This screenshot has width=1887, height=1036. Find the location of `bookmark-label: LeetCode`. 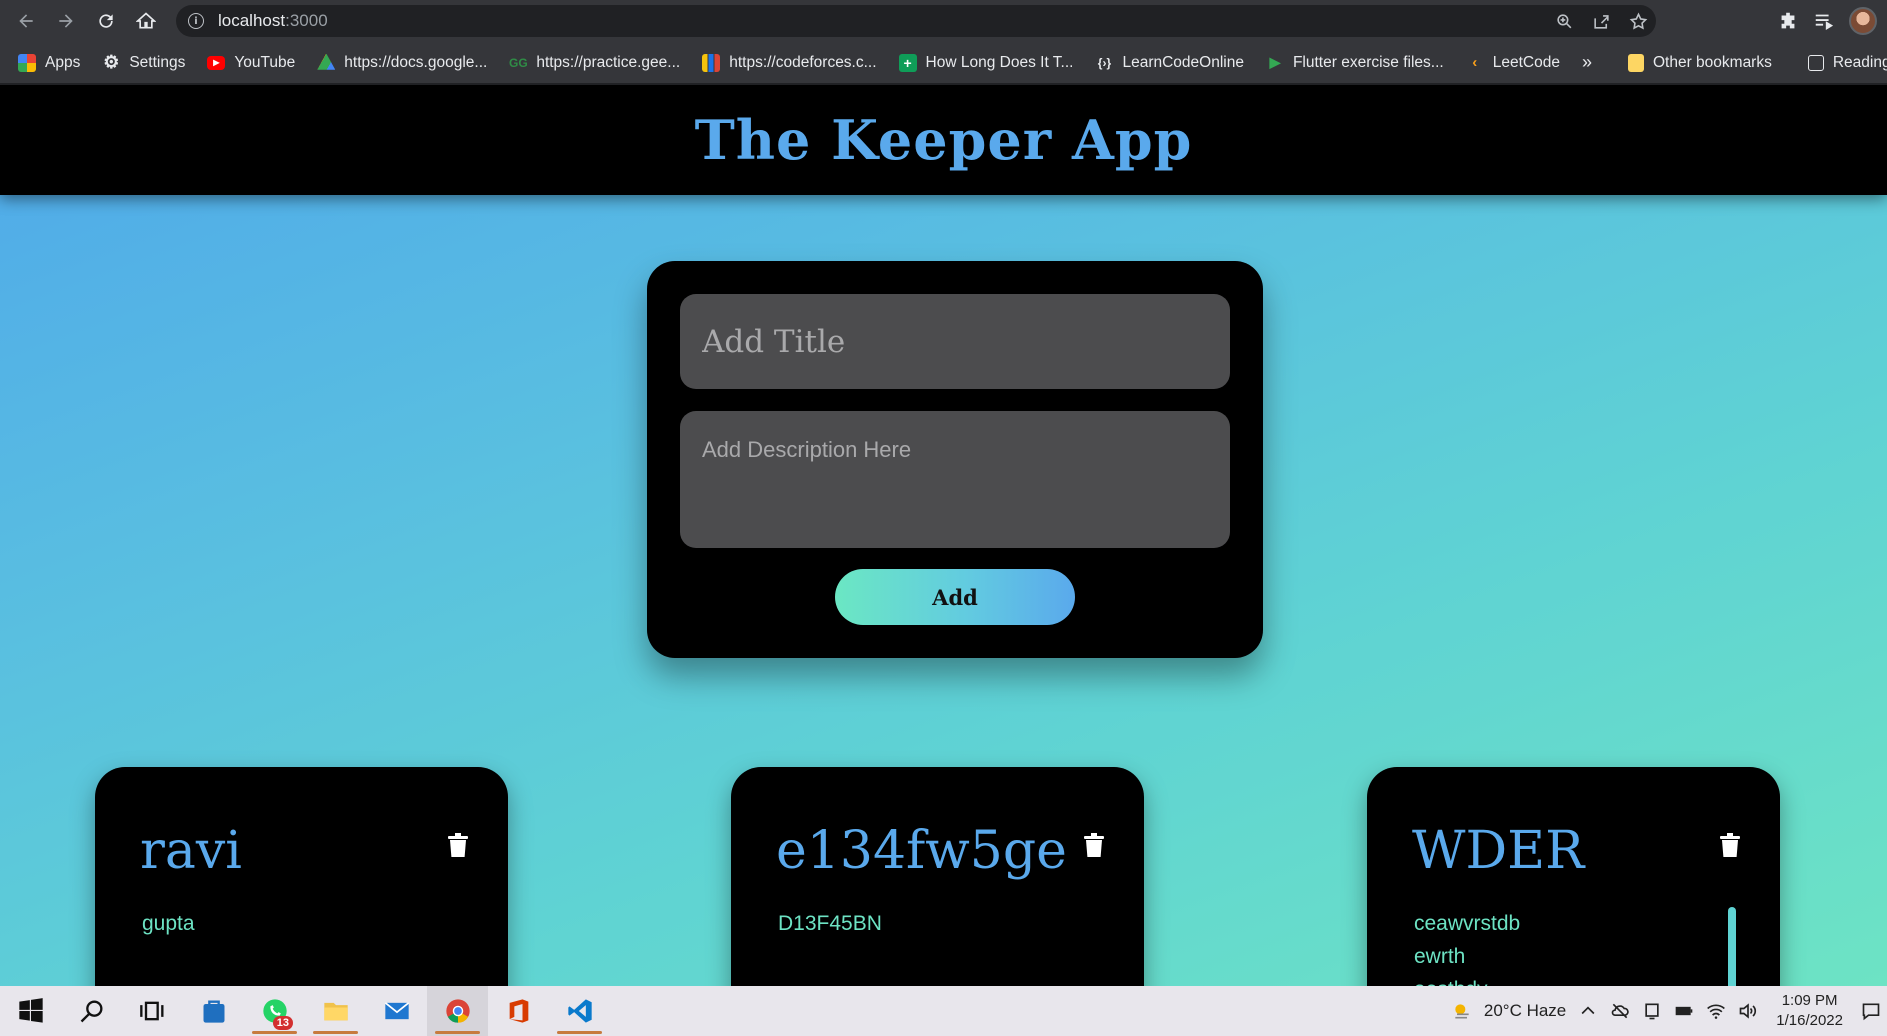

bookmark-label: LeetCode is located at coordinates (1526, 62).